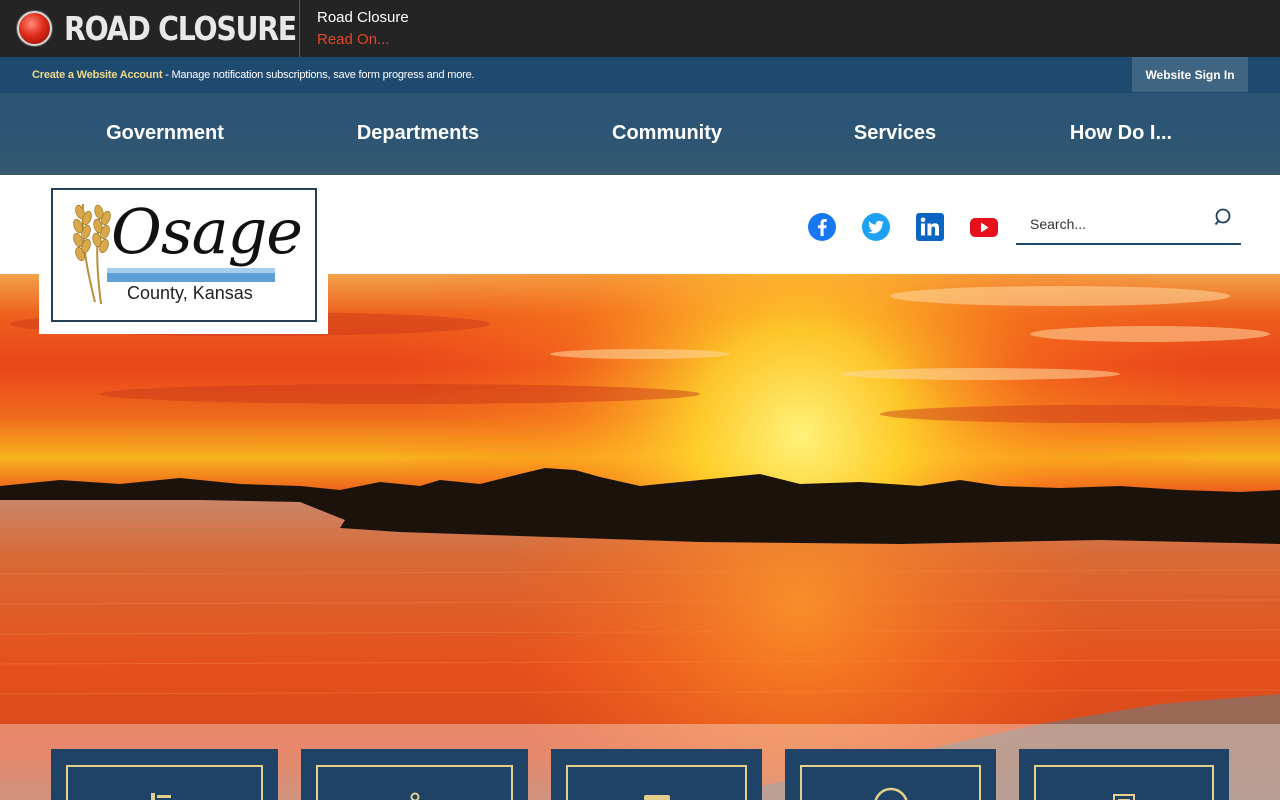 This screenshot has height=800, width=1280. I want to click on site-logo: Osage County, Kansas, so click(183, 254).